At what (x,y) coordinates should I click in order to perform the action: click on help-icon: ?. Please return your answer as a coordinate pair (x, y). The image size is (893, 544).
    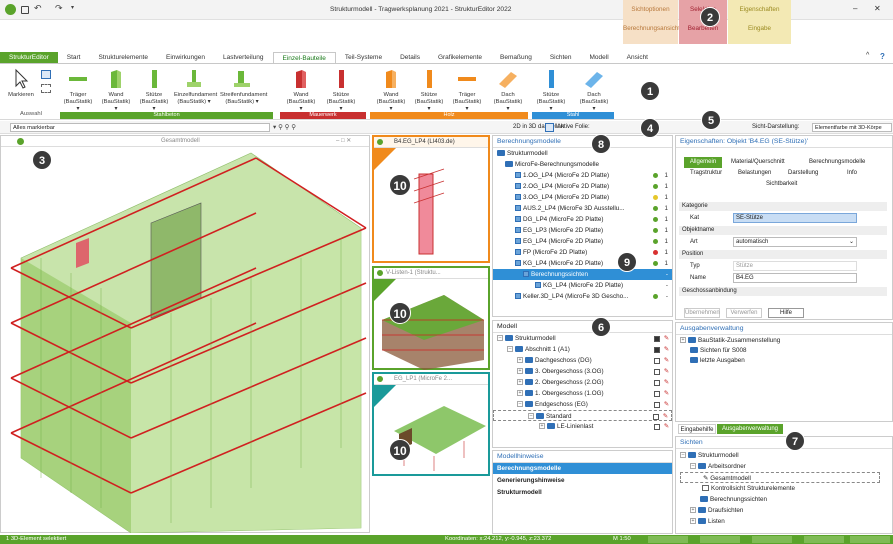
    Looking at the image, I should click on (882, 56).